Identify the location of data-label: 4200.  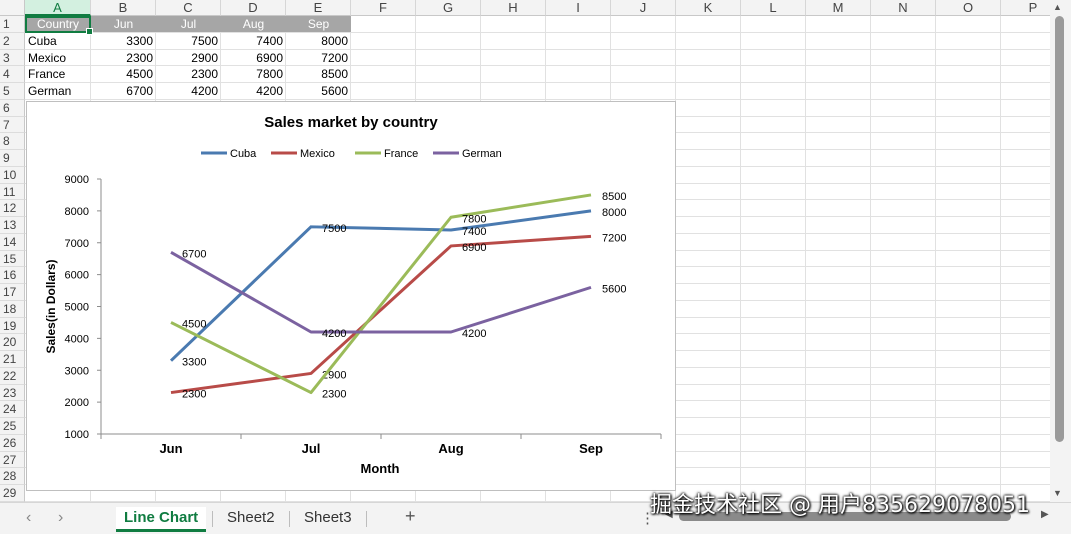
(474, 334).